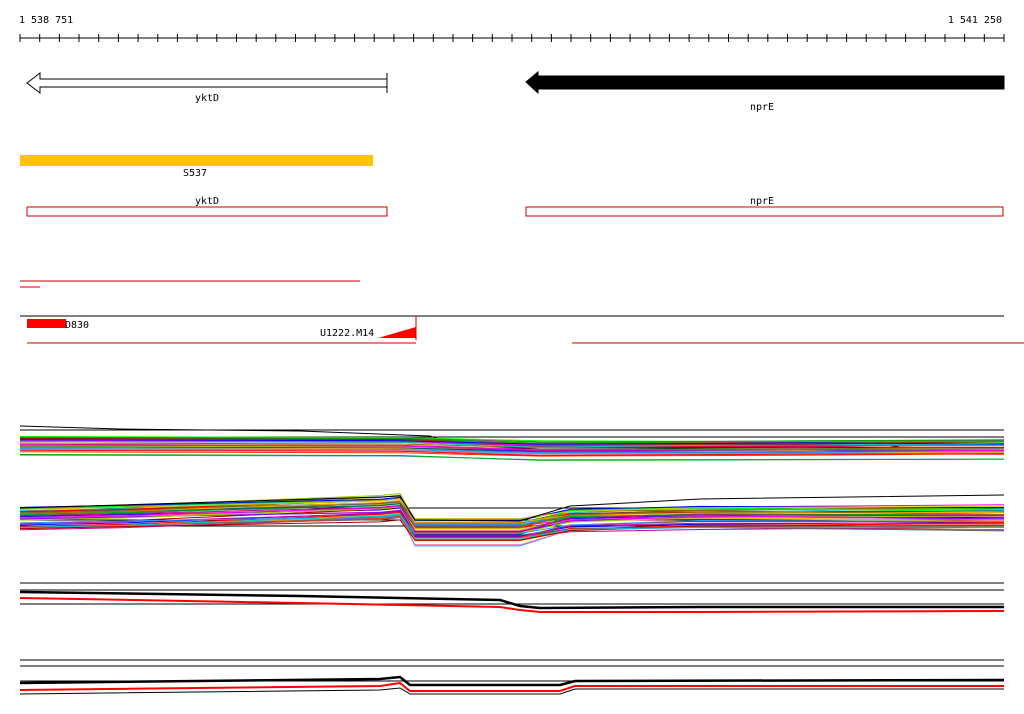 Image resolution: width=1024 pixels, height=714 pixels. Describe the element at coordinates (512, 448) in the screenshot. I see `panel-1-traces` at that location.